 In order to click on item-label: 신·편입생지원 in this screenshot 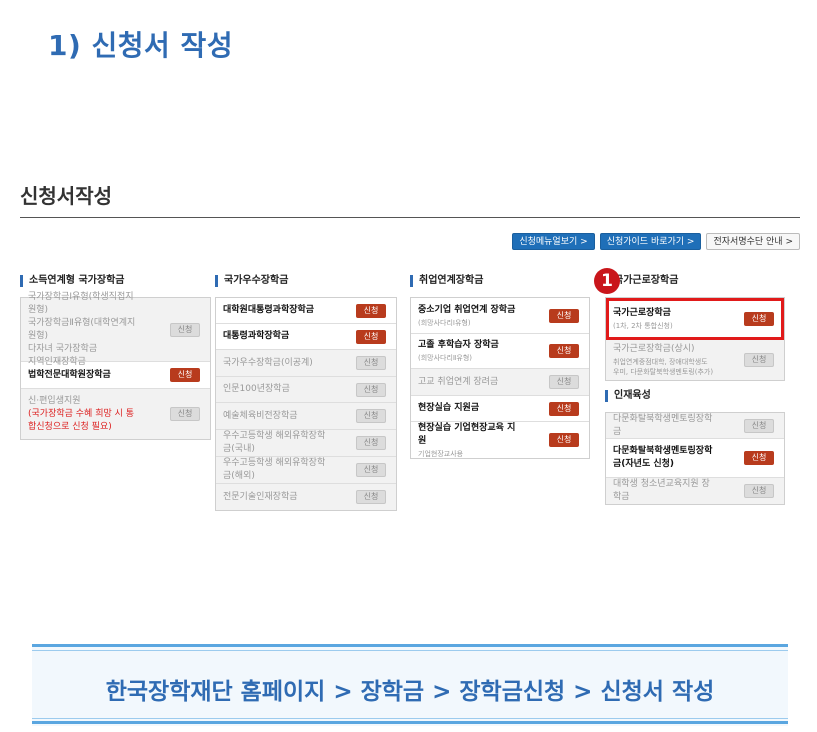, I will do `click(54, 400)`.